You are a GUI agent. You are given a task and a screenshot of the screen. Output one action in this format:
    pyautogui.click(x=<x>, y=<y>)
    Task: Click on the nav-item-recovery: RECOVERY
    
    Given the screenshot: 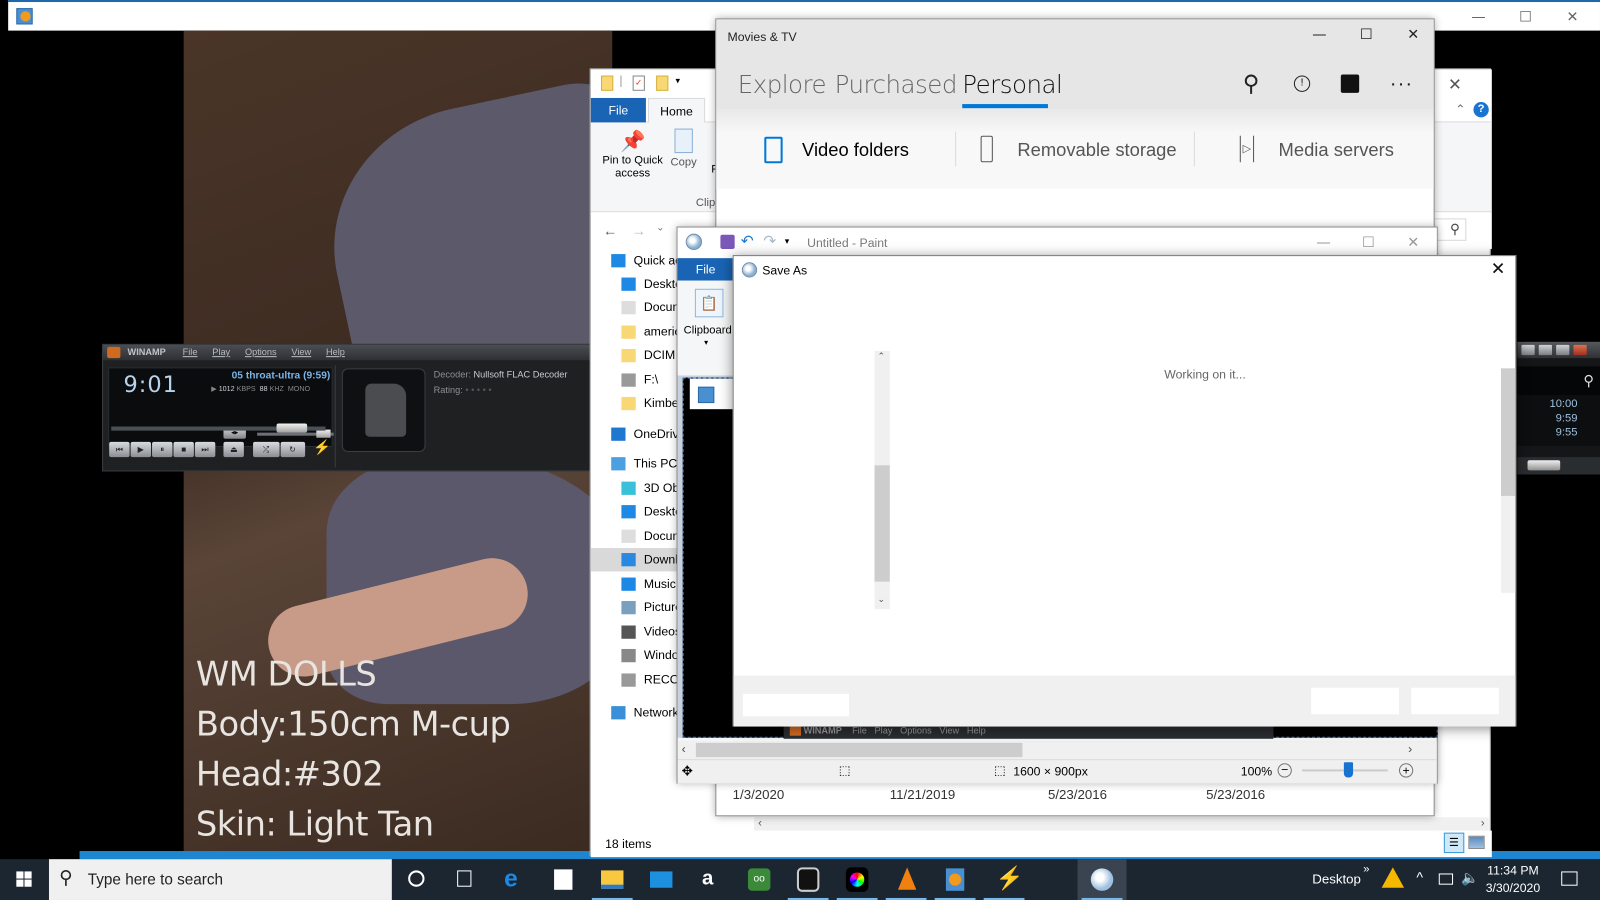 What is the action you would take?
    pyautogui.click(x=637, y=679)
    